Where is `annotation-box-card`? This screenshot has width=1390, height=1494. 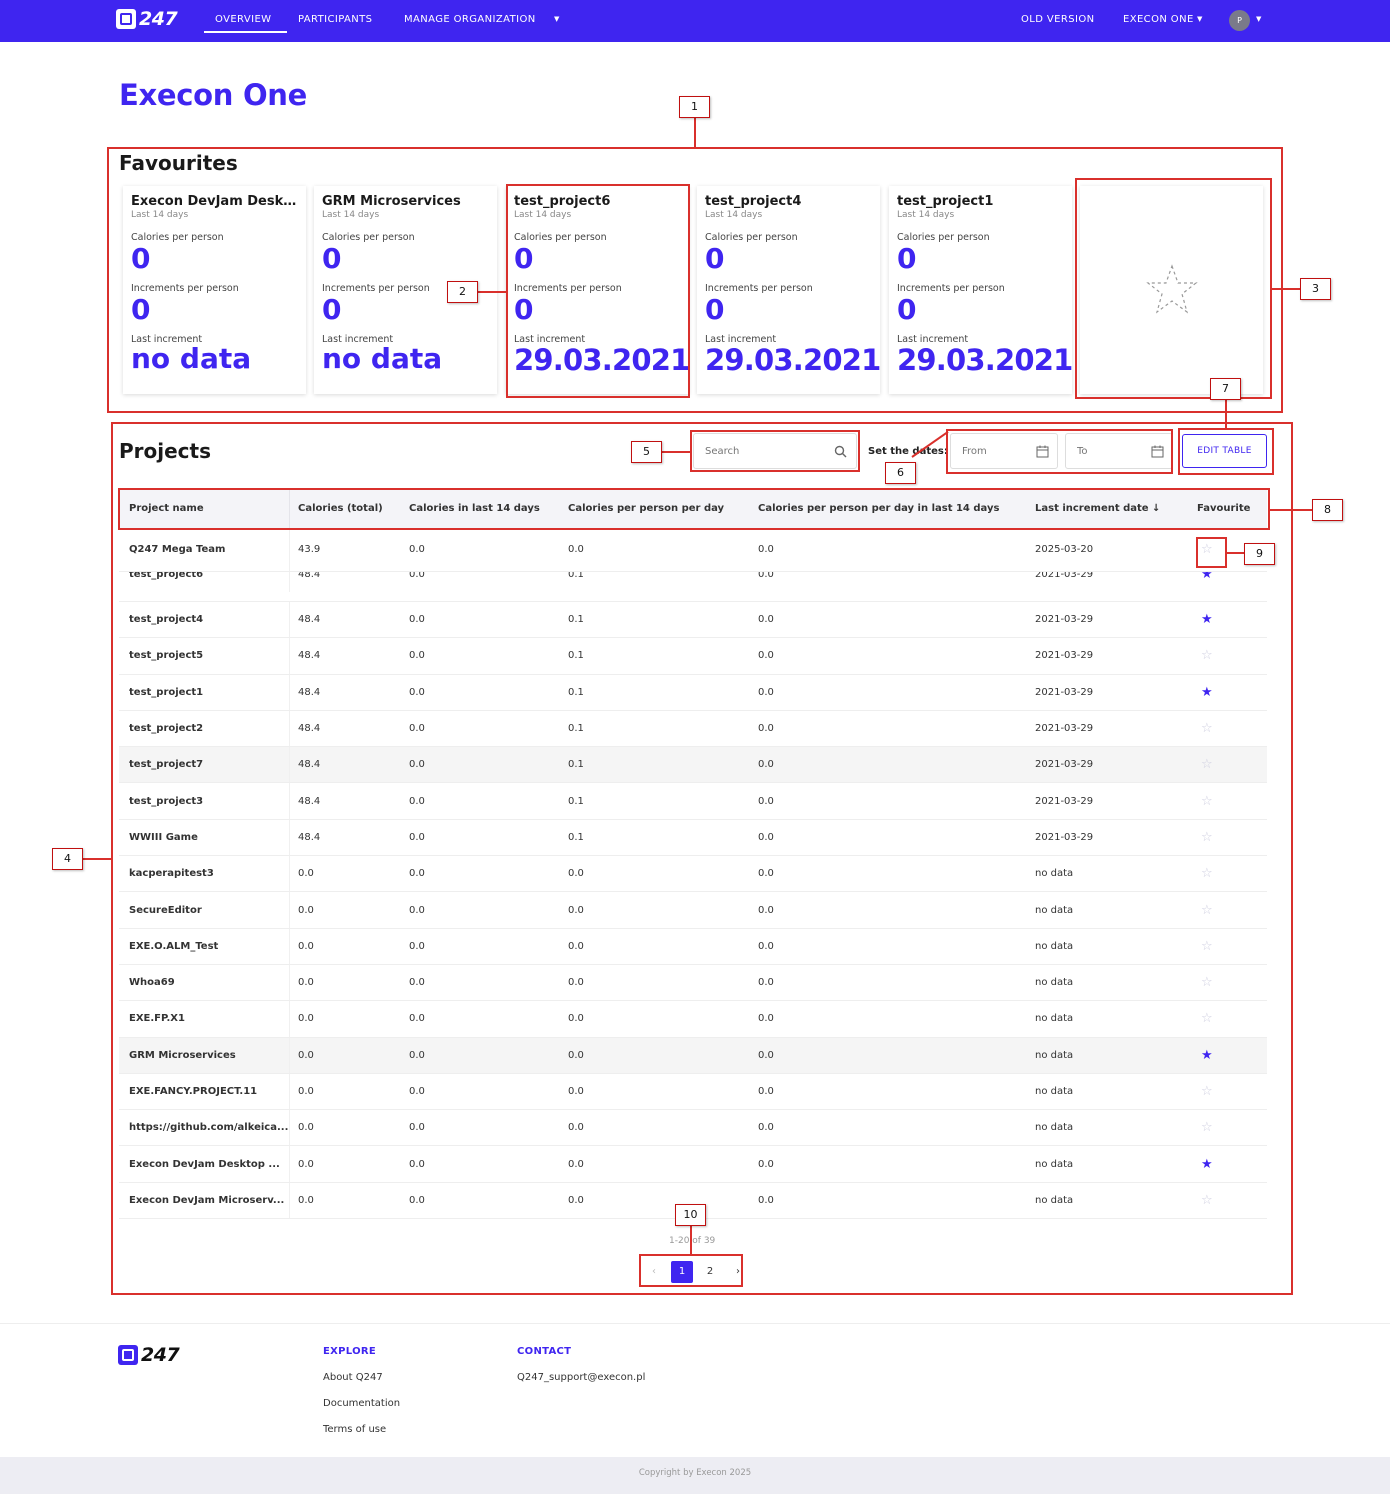 annotation-box-card is located at coordinates (598, 291).